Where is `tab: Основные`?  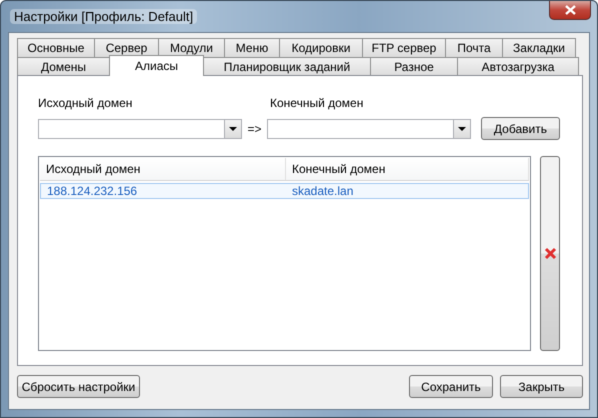 tab: Основные is located at coordinates (56, 47).